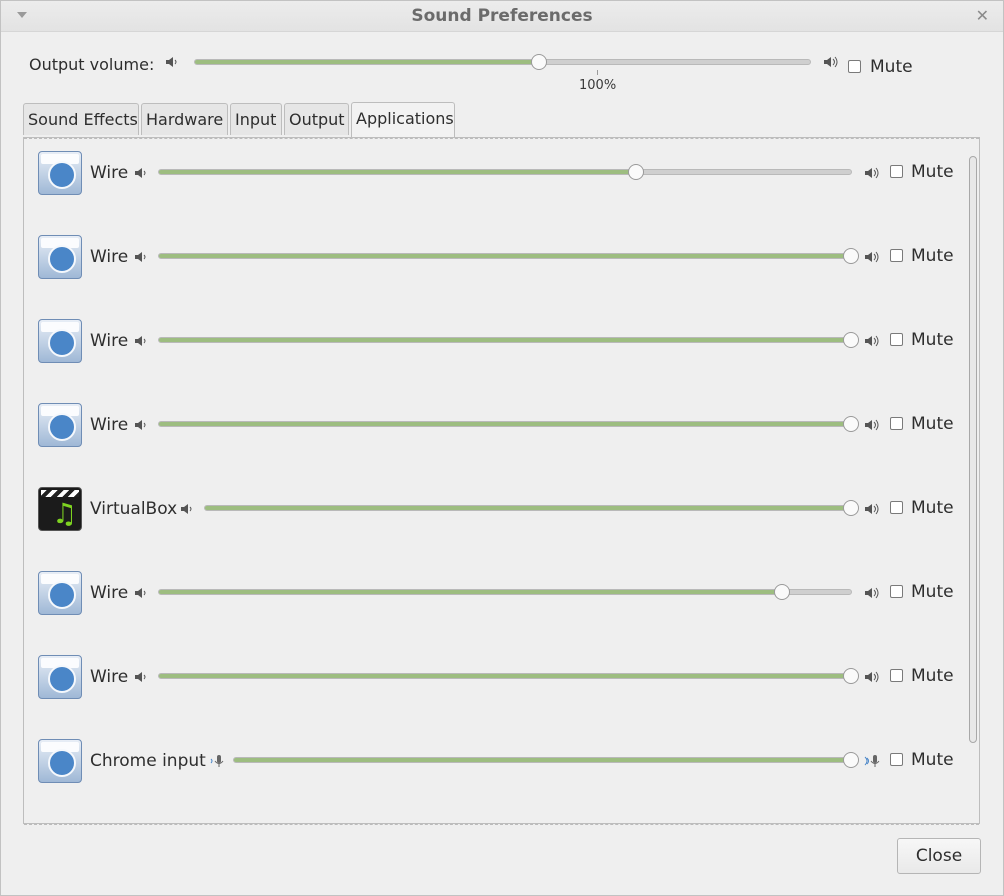 The image size is (1004, 896). I want to click on scrollbar-thumb, so click(973, 449).